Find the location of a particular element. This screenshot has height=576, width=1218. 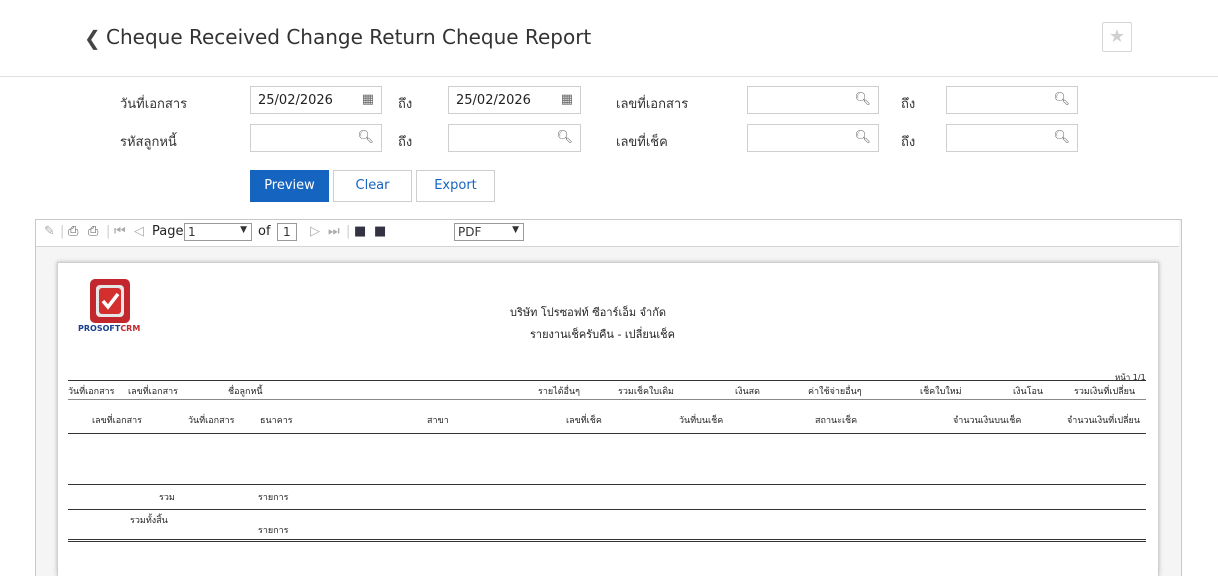

col-doc-no: เลขที่เอกสาร is located at coordinates (153, 392).